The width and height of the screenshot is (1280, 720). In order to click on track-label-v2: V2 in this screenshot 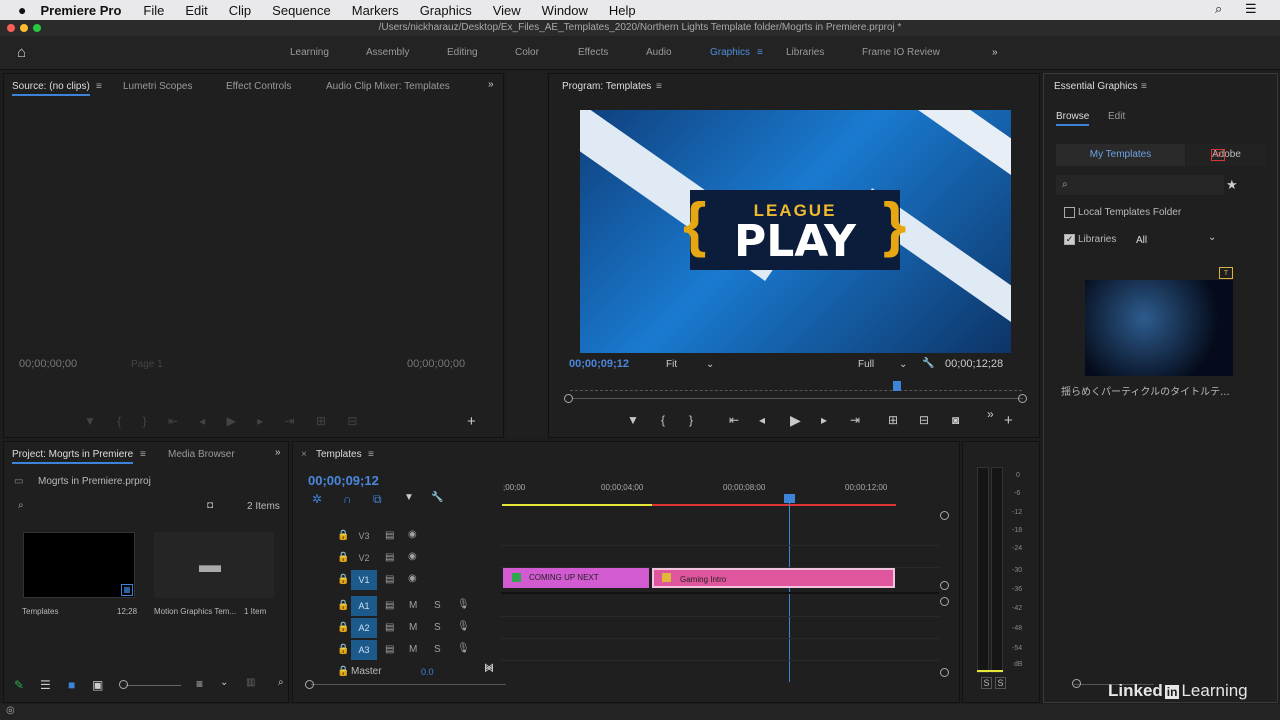, I will do `click(364, 558)`.